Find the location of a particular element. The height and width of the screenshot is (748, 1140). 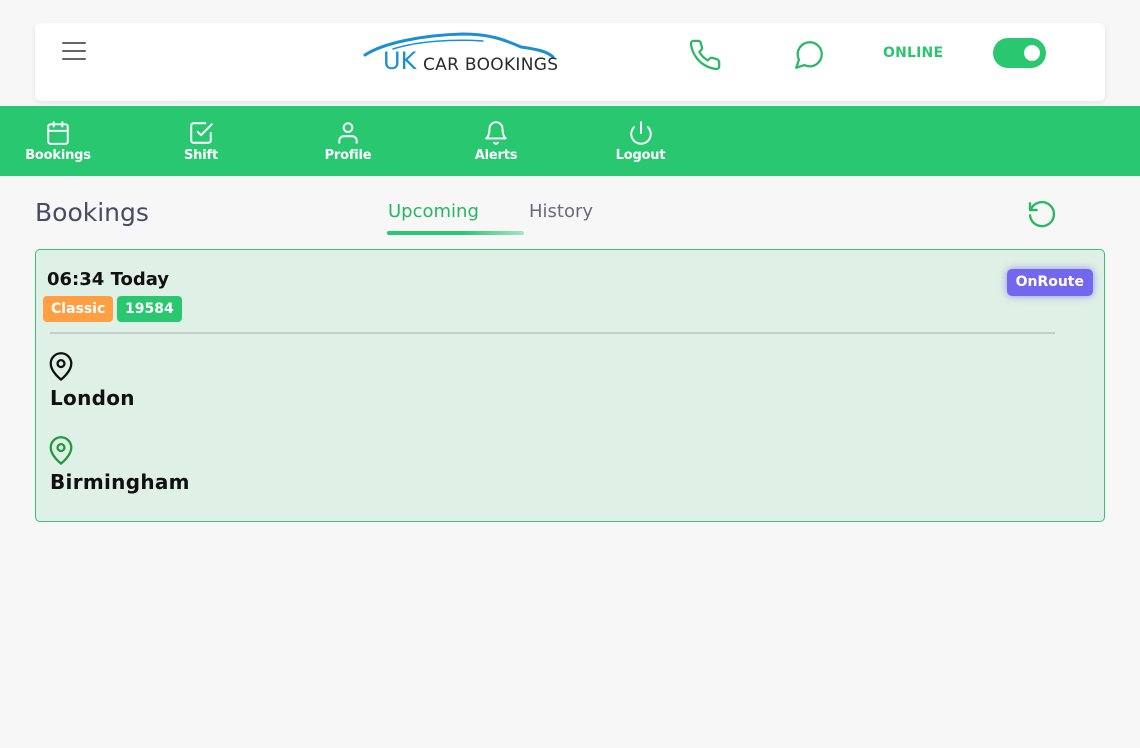

vehicle-class-badge: Classic is located at coordinates (78, 309).